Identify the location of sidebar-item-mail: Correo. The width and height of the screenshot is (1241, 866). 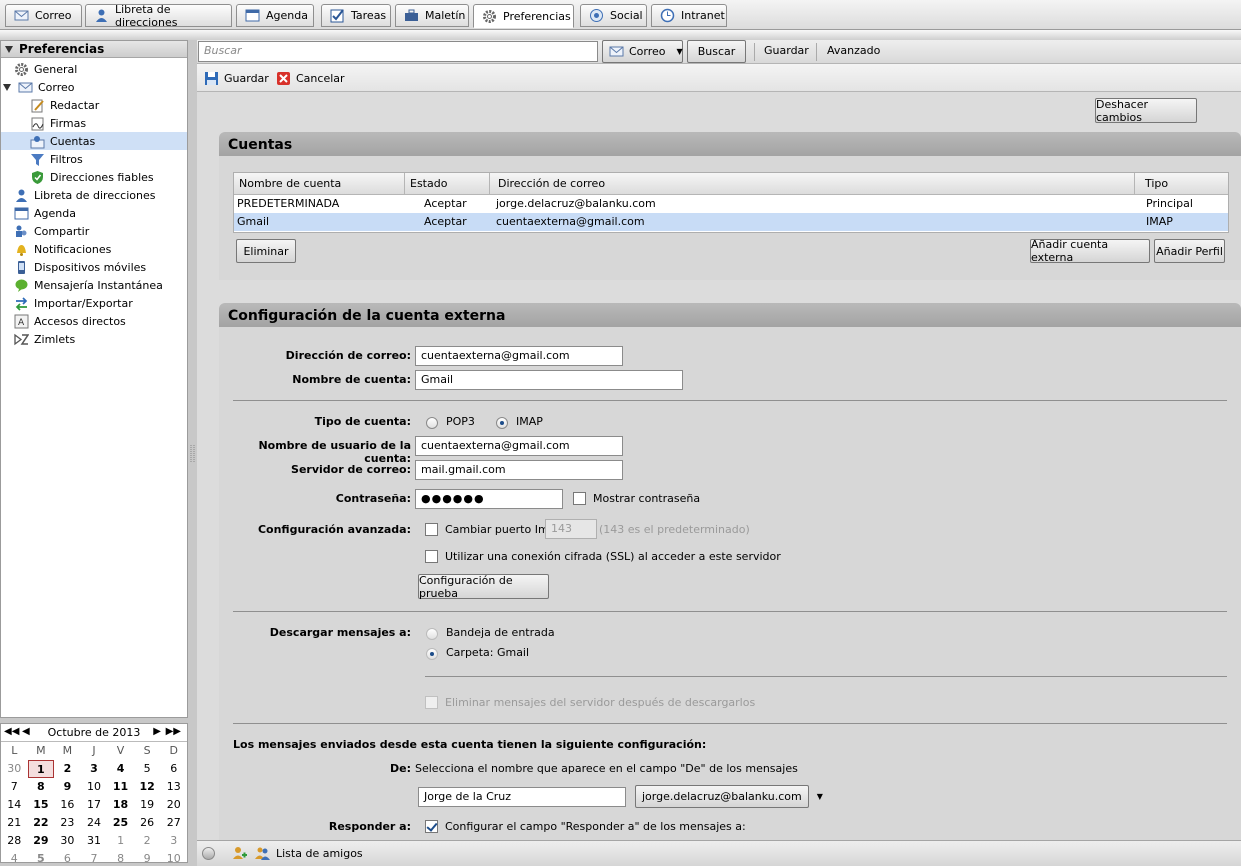
(94, 87).